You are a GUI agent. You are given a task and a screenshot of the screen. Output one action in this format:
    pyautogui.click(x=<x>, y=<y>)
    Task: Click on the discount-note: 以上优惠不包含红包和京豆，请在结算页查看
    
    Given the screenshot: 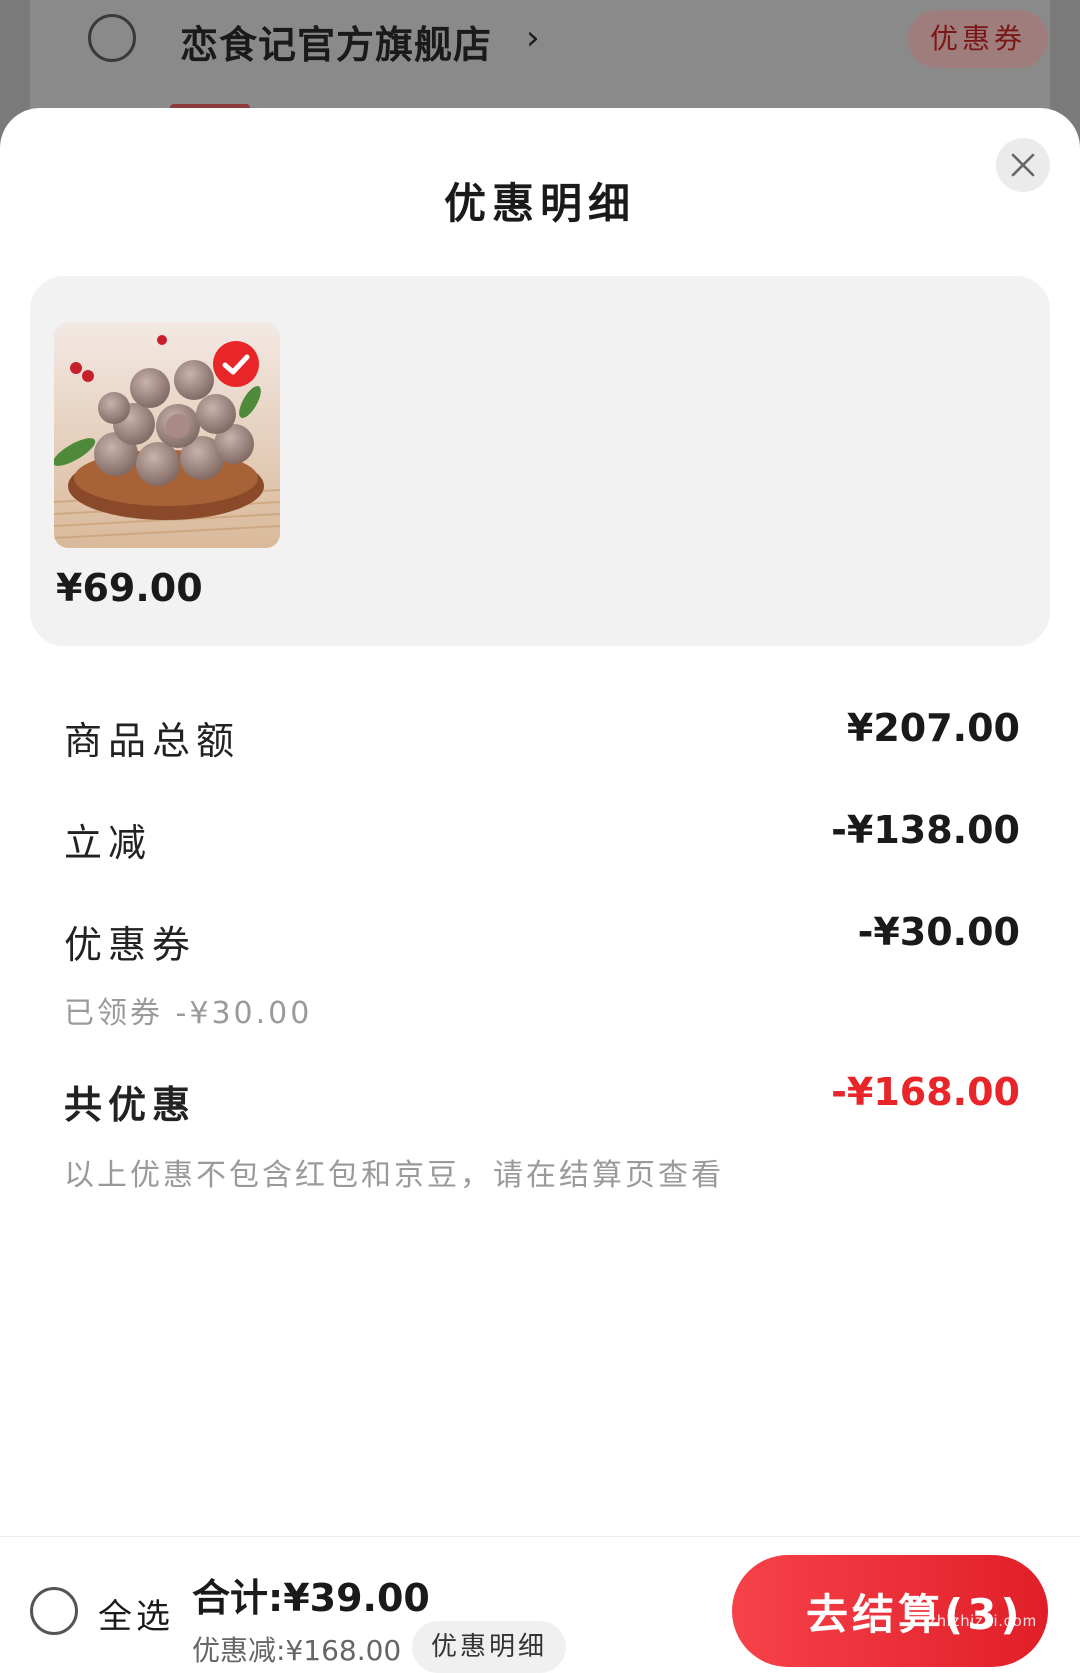 What is the action you would take?
    pyautogui.click(x=394, y=1175)
    